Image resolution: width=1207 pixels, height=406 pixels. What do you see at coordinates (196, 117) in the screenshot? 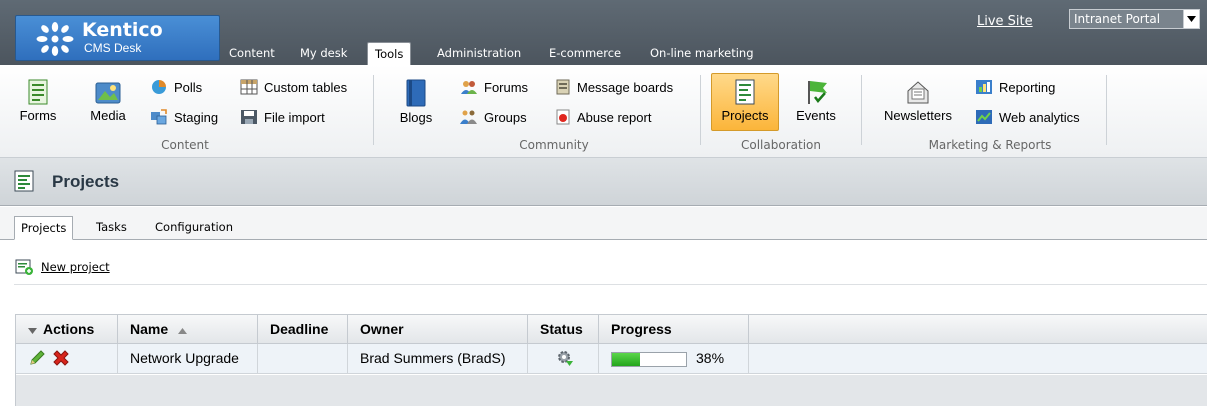
I see `staging-label: Staging` at bounding box center [196, 117].